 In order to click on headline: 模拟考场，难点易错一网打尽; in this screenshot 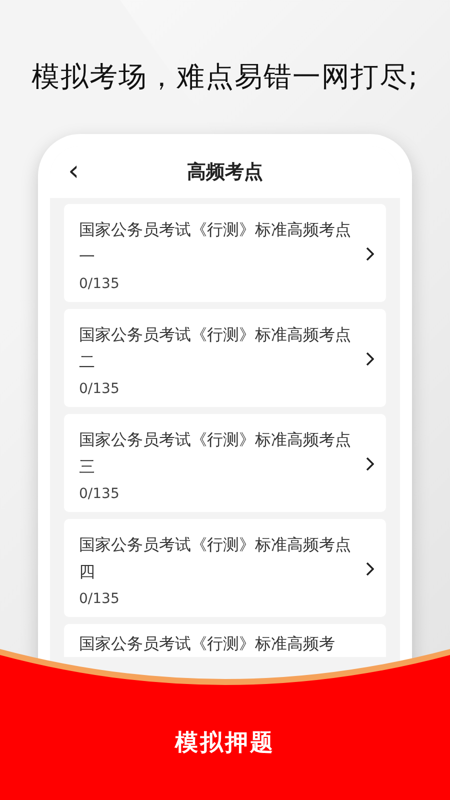, I will do `click(225, 77)`.